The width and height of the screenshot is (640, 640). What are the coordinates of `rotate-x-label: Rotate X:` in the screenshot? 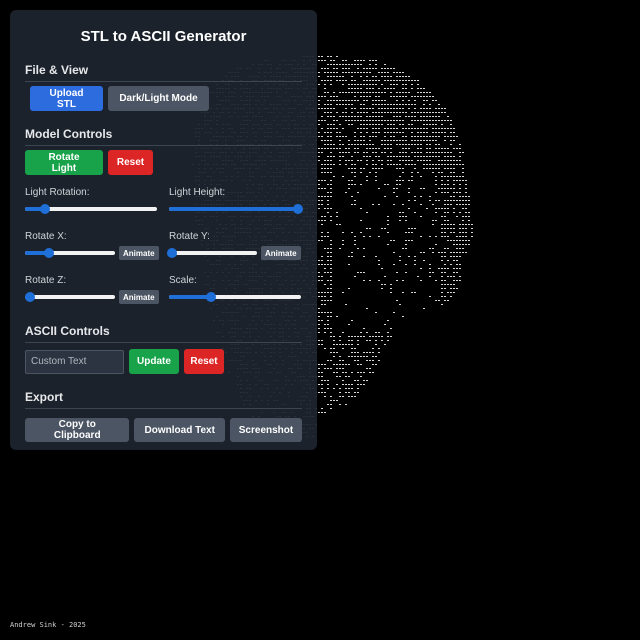 It's located at (46, 236).